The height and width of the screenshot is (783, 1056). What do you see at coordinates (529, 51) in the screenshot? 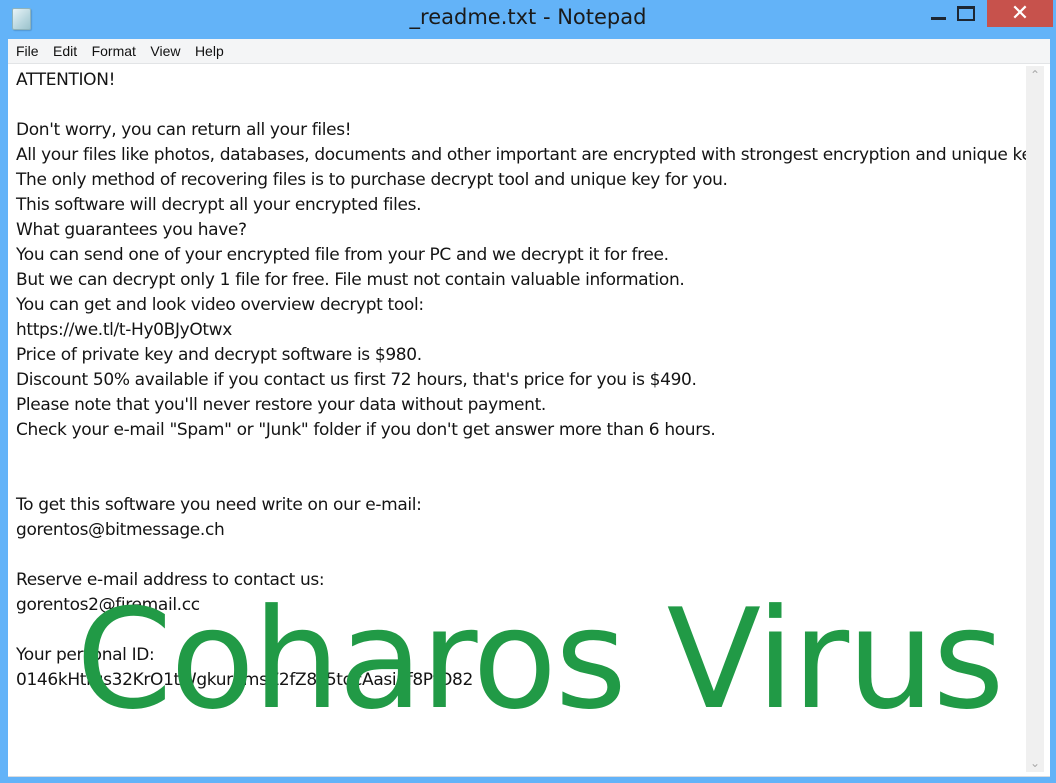
I see `menu-bar: File Edit Format View Help` at bounding box center [529, 51].